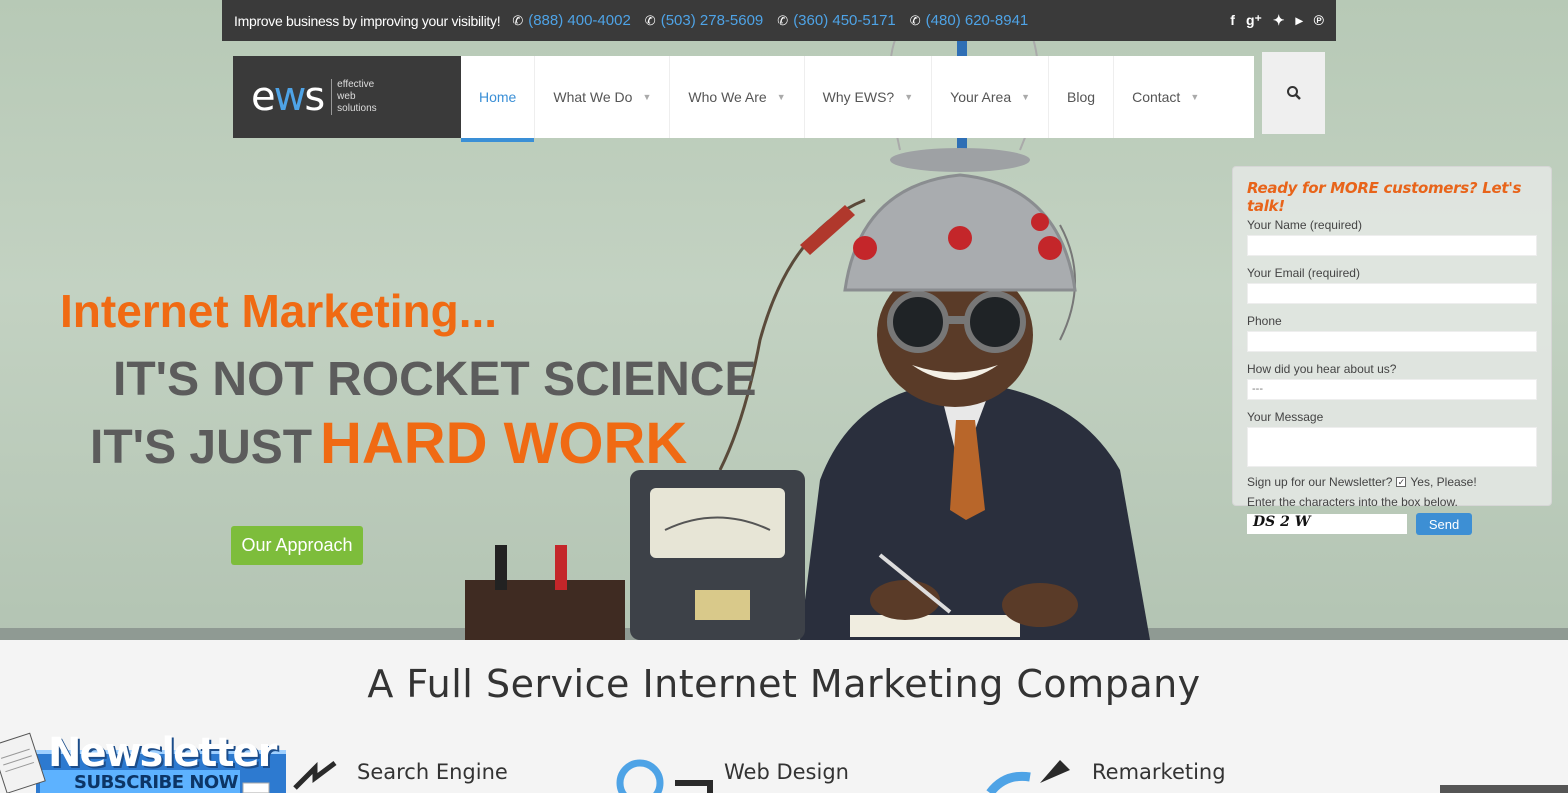 The height and width of the screenshot is (793, 1568). What do you see at coordinates (504, 443) in the screenshot?
I see `hero-line-3-highlight: HARD WORK` at bounding box center [504, 443].